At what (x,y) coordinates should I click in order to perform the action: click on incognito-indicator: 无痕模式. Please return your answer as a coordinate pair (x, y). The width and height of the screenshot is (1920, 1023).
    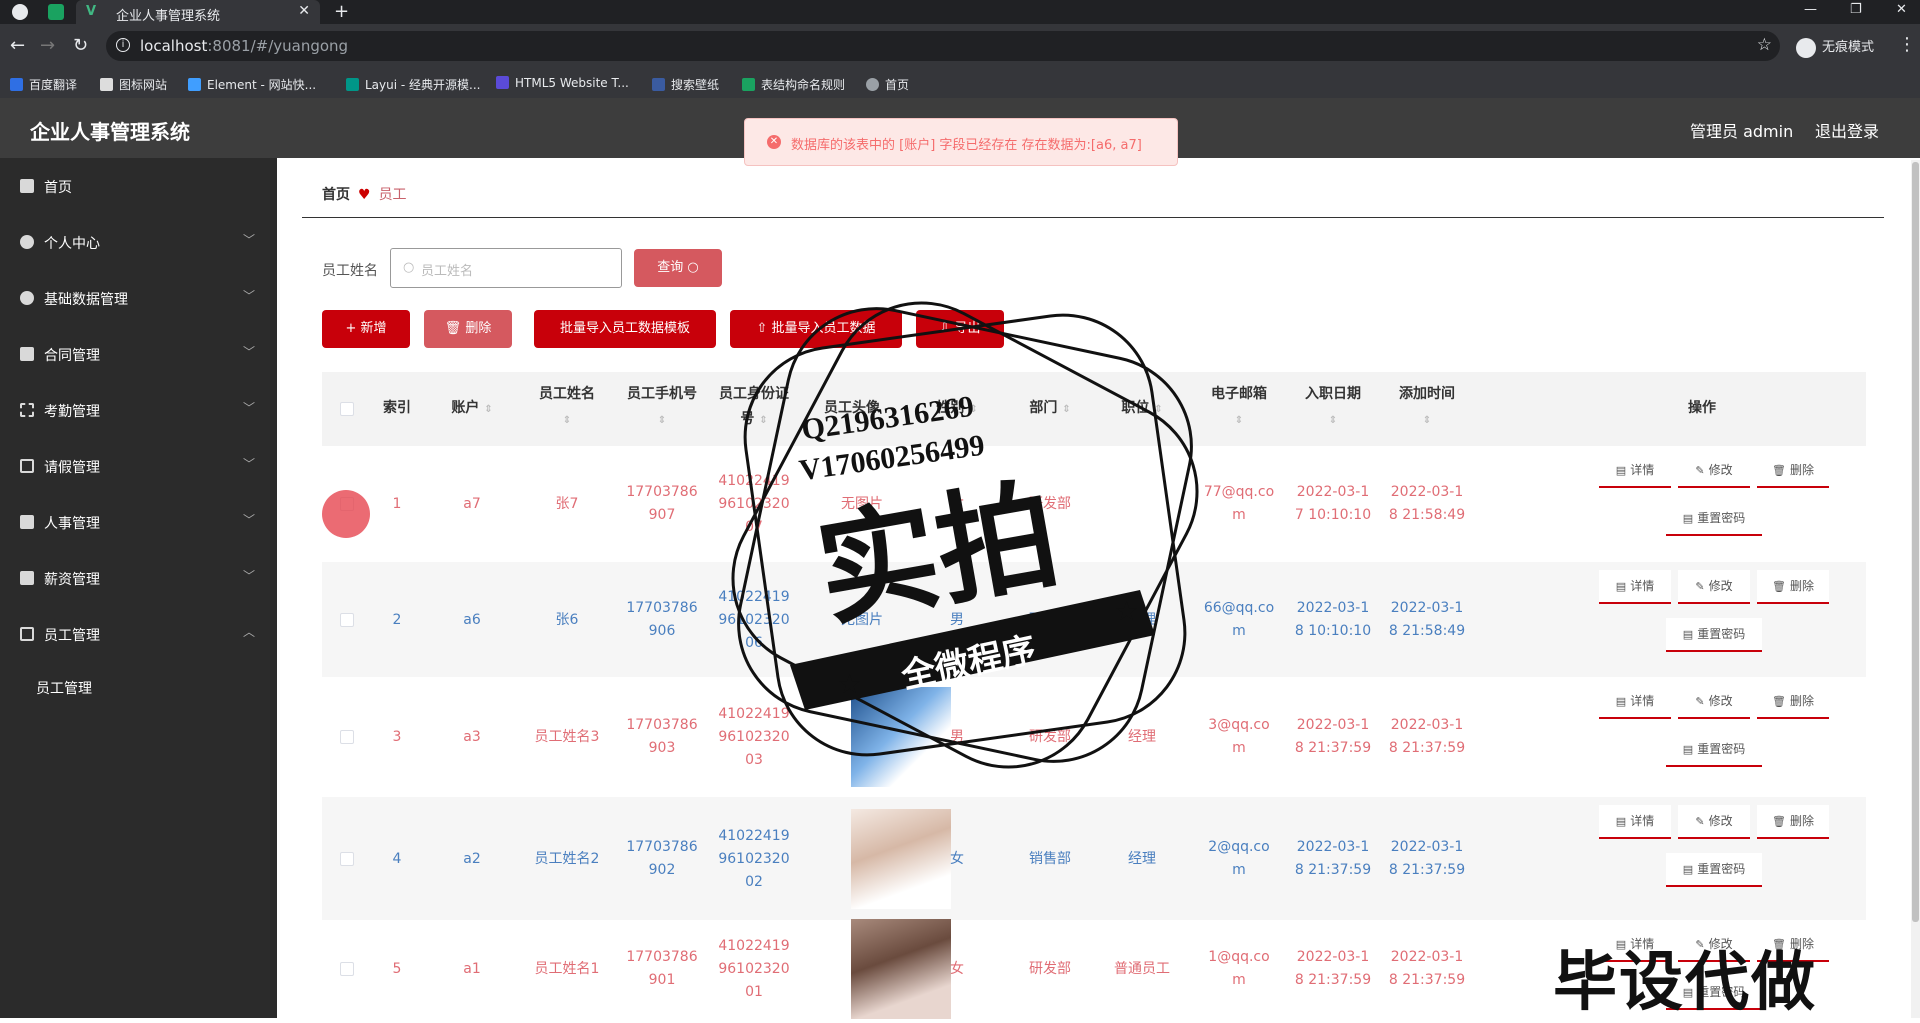
    Looking at the image, I should click on (1835, 47).